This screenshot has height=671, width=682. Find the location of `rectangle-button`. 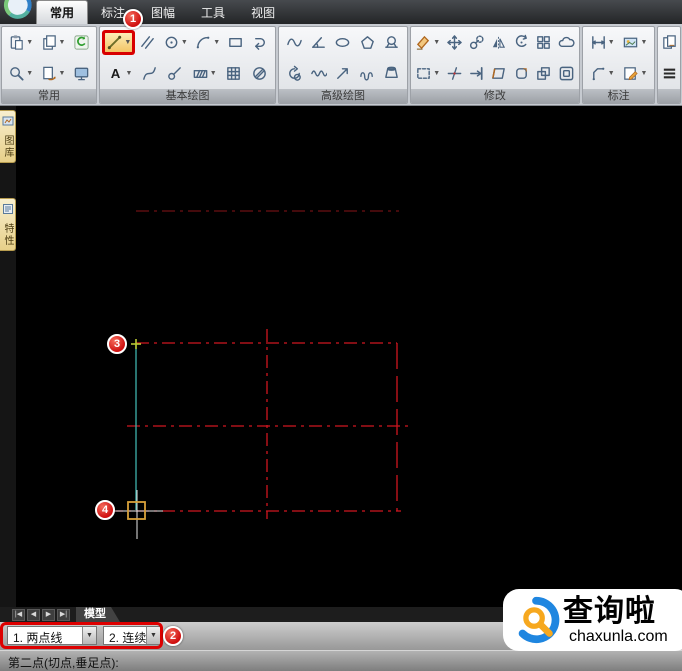

rectangle-button is located at coordinates (235, 42).